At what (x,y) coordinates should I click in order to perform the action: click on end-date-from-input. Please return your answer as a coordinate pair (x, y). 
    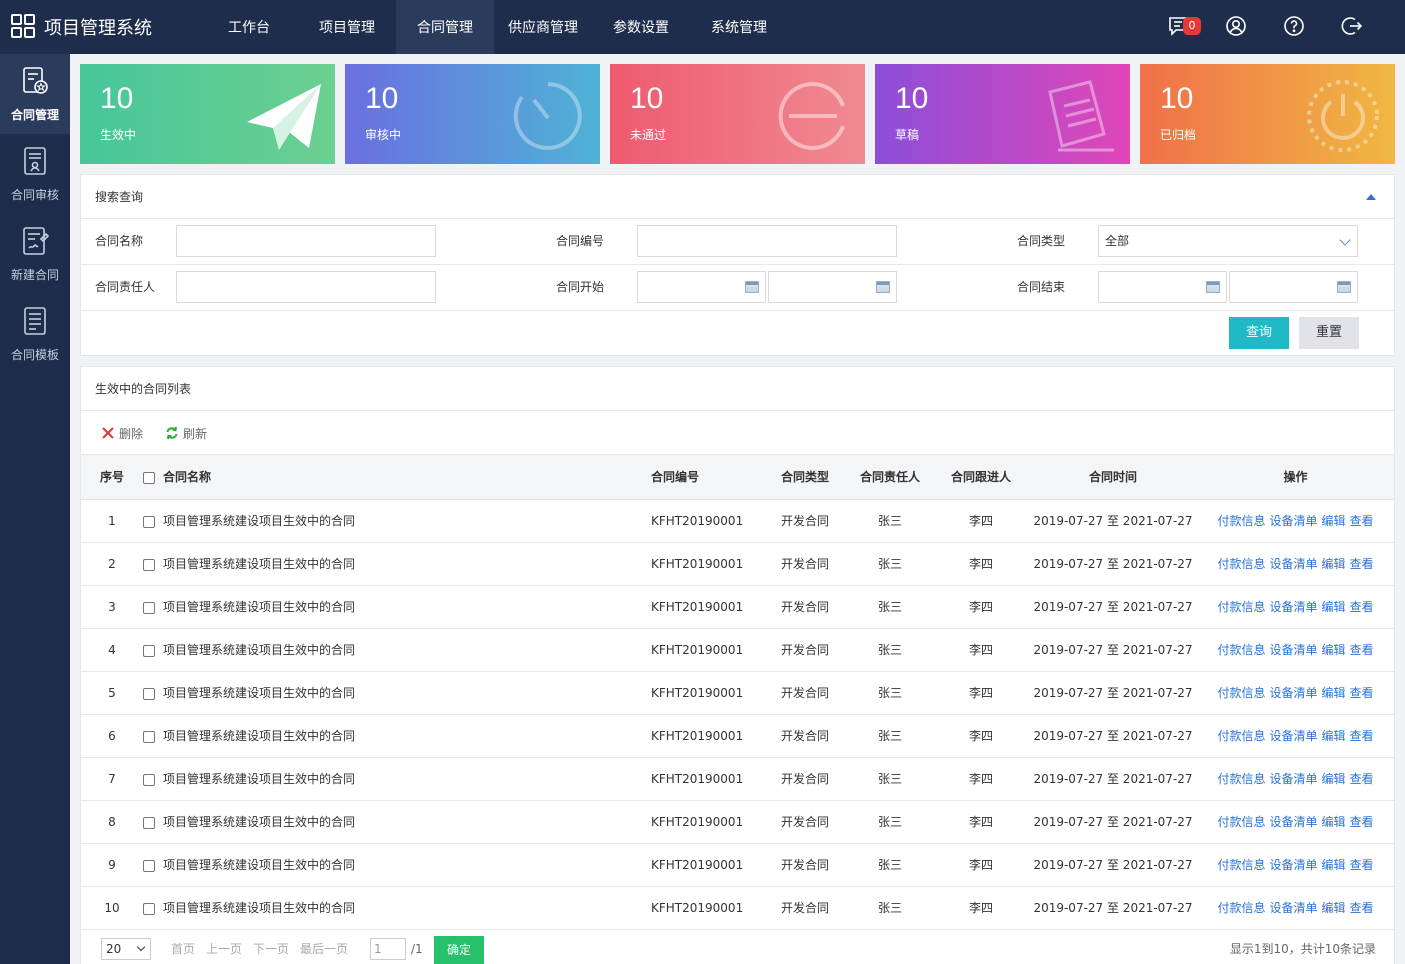
    Looking at the image, I should click on (1162, 287).